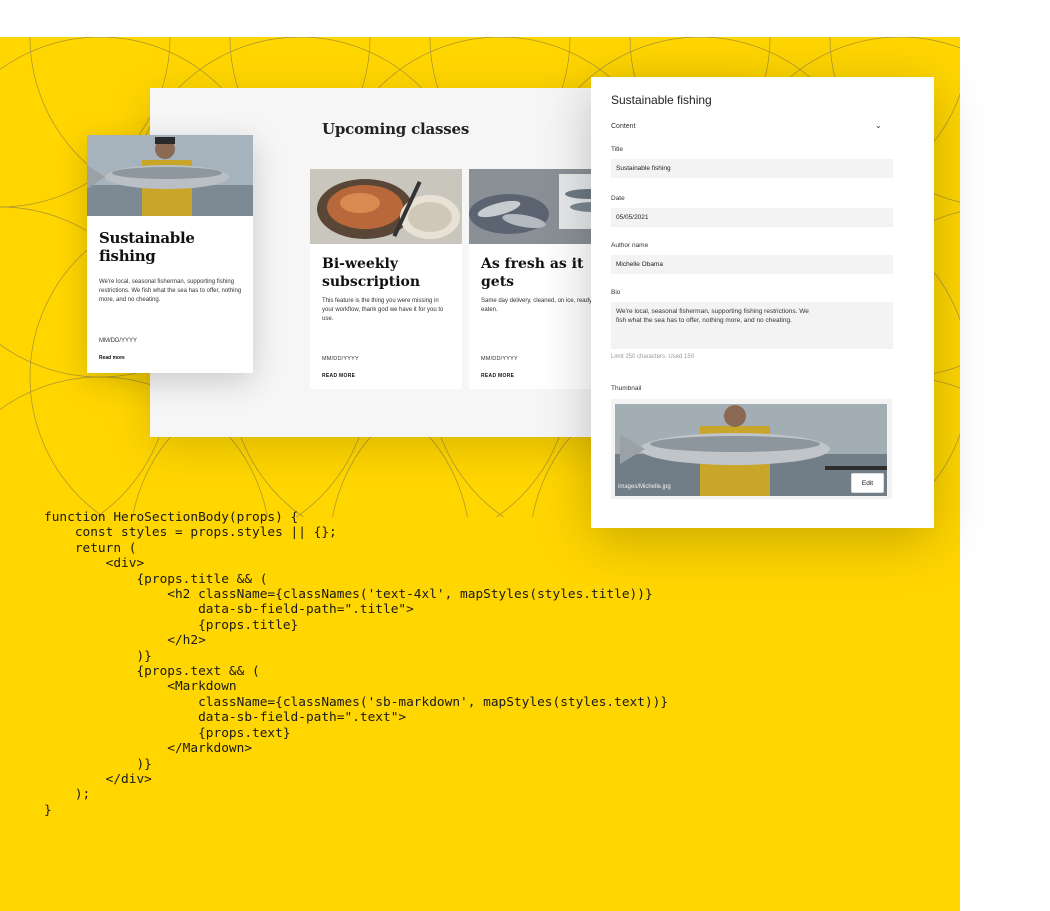  Describe the element at coordinates (623, 126) in the screenshot. I see `content-section-toggle: Content` at that location.